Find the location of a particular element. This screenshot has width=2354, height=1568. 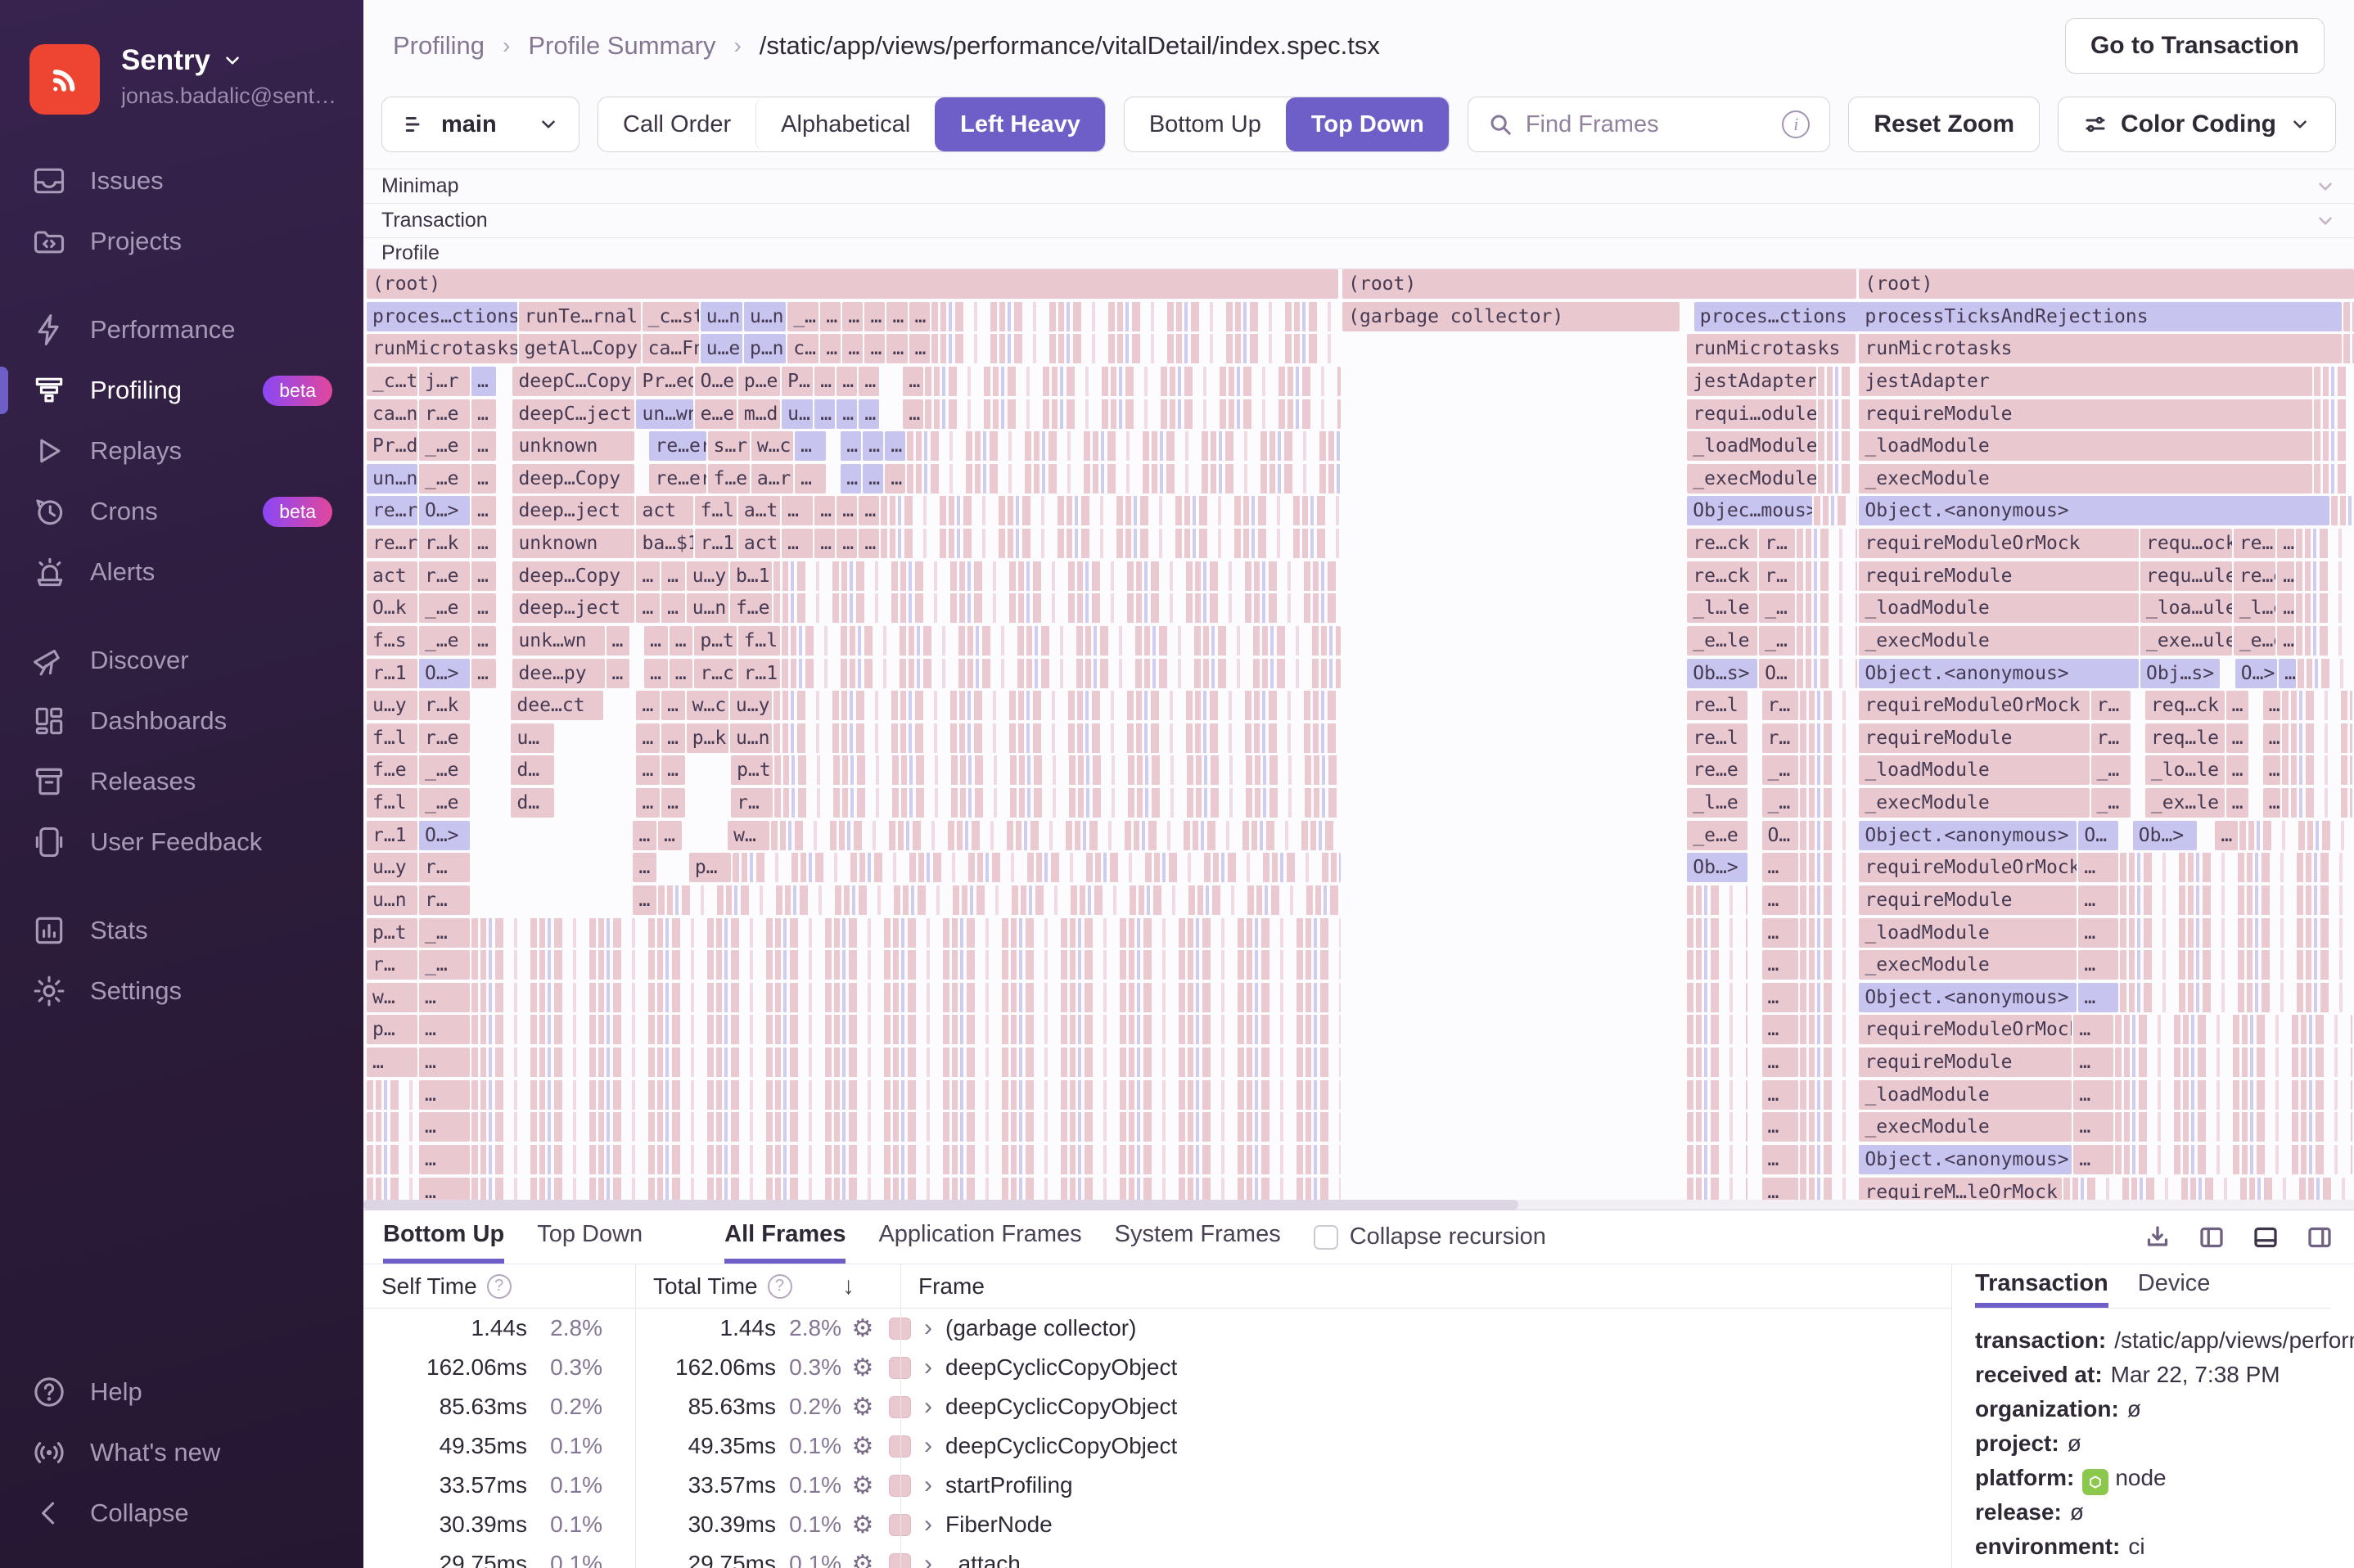

minimap-section-header: Minimap is located at coordinates (1358, 186).